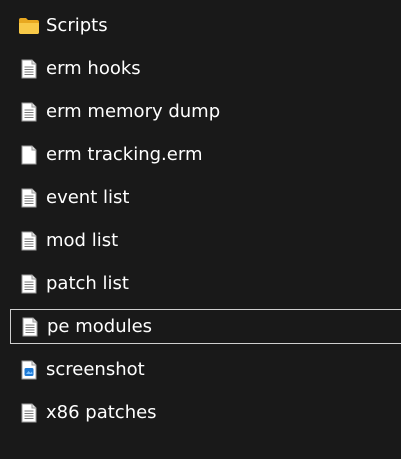 This screenshot has height=459, width=401. What do you see at coordinates (200, 240) in the screenshot?
I see `list-item-mod-list: mod list` at bounding box center [200, 240].